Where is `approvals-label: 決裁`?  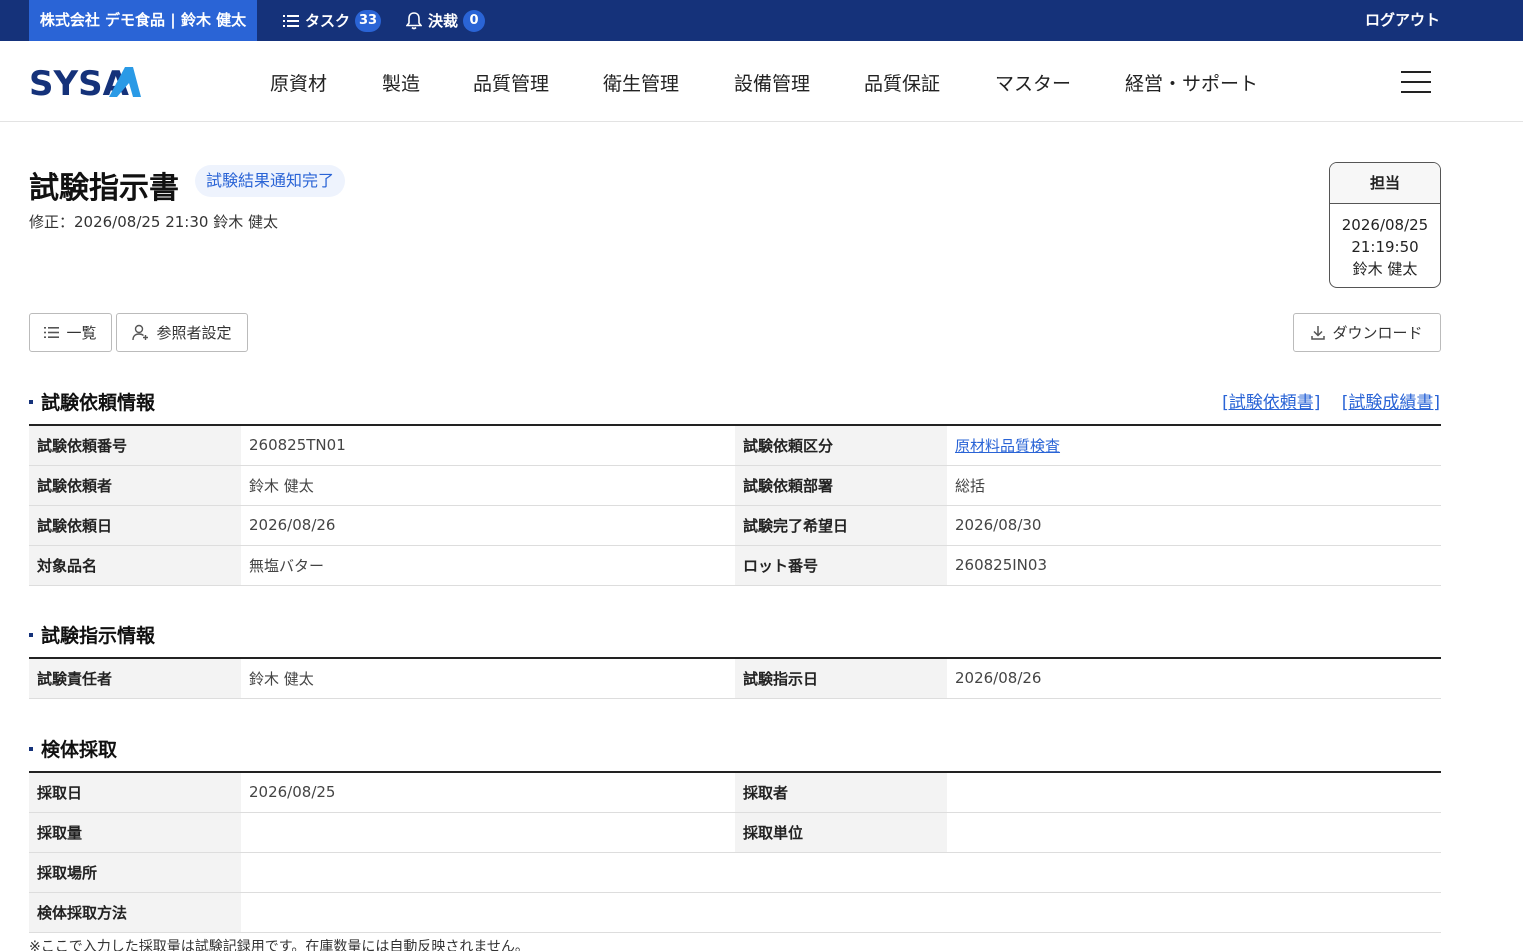 approvals-label: 決裁 is located at coordinates (443, 21).